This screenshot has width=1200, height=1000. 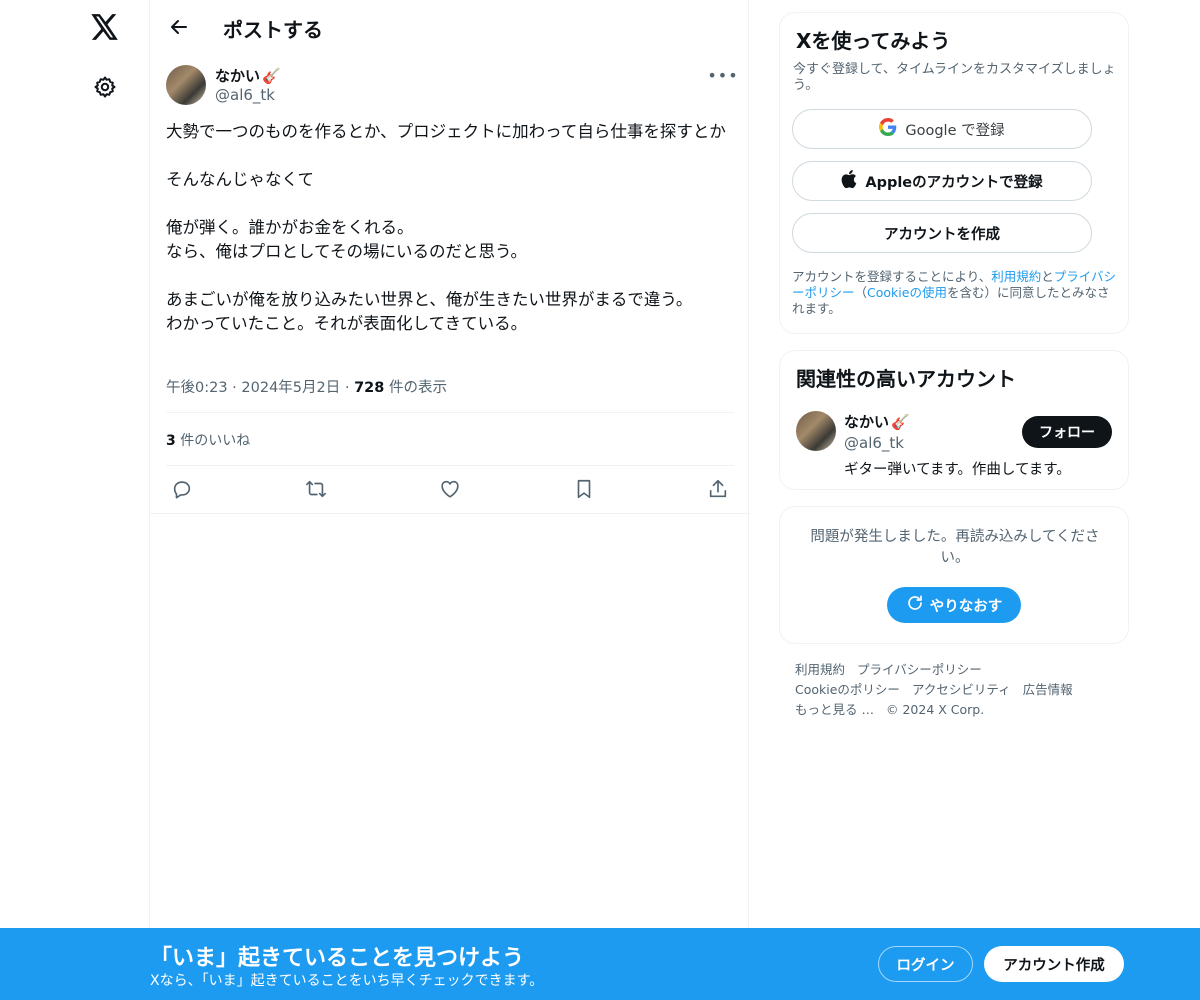 I want to click on post-line: そんなんじゃなくて, so click(x=240, y=179).